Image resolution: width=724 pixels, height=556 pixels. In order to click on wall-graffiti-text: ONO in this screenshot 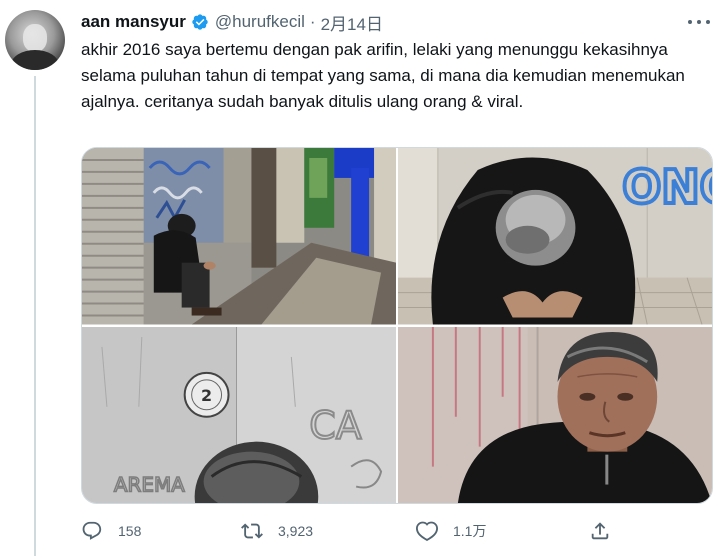, I will do `click(667, 187)`.